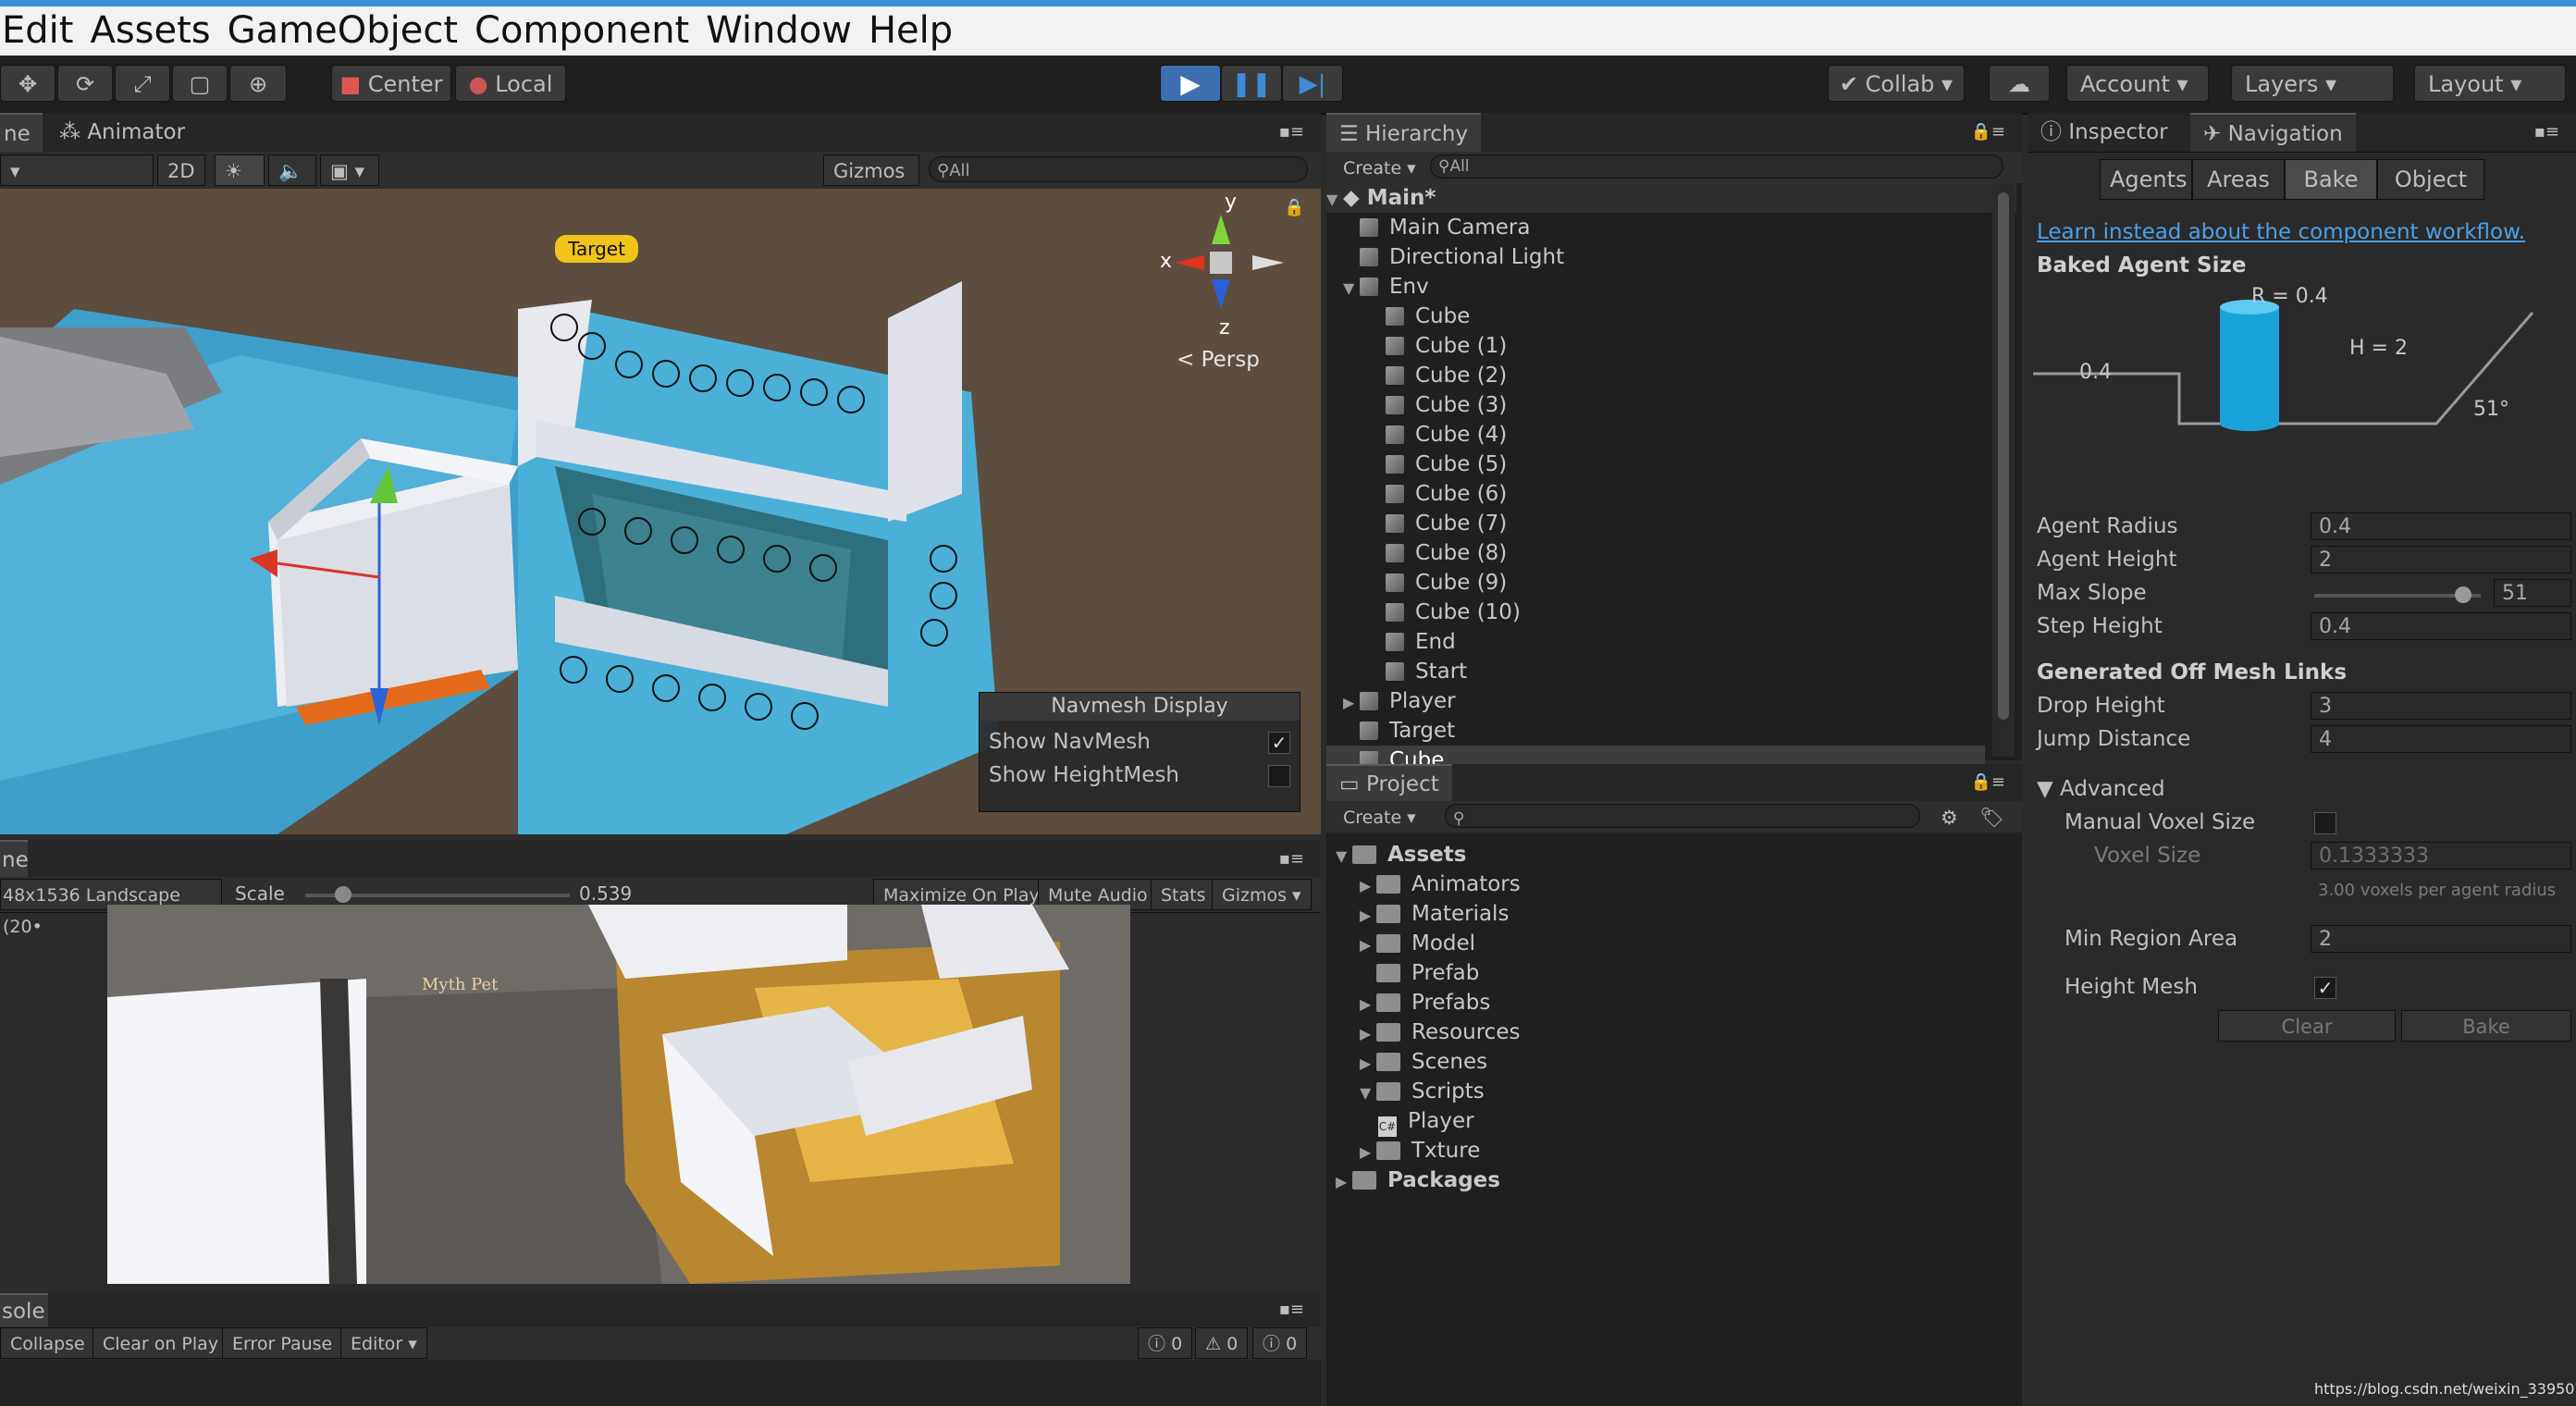  Describe the element at coordinates (2463, 594) in the screenshot. I see `max-slope-slider-thumb` at that location.